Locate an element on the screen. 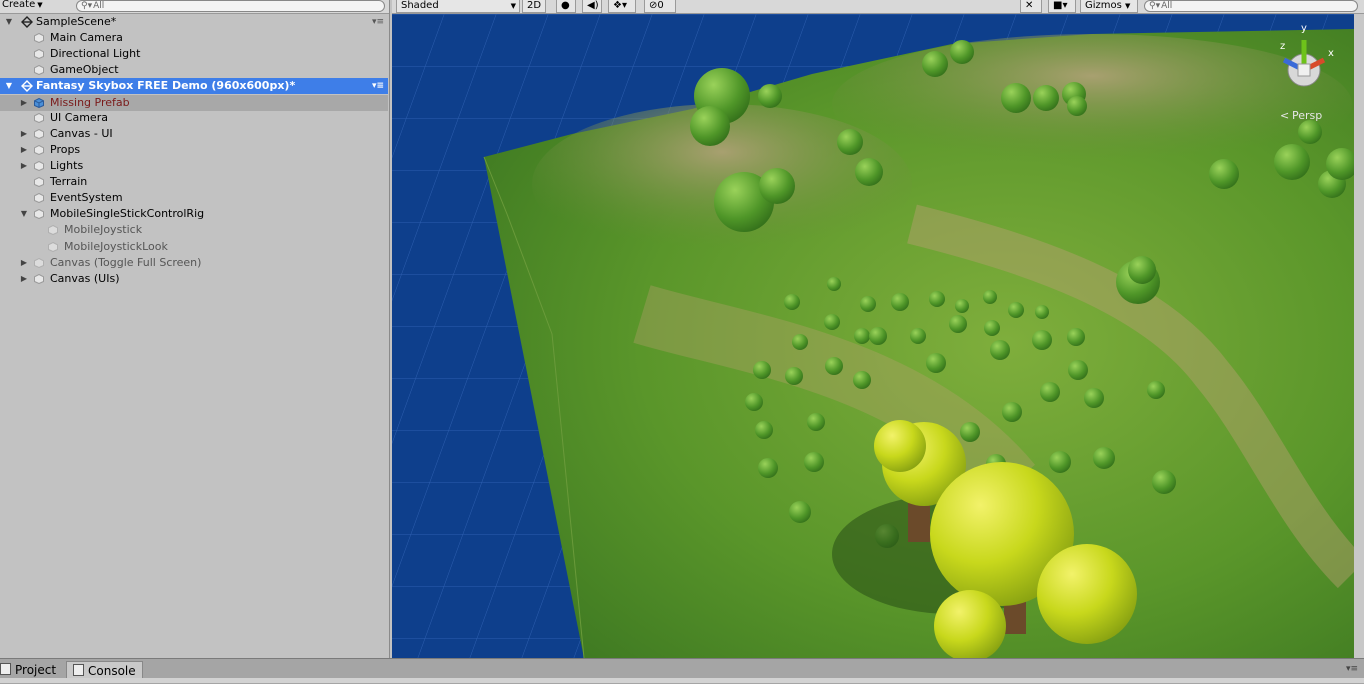 Image resolution: width=1364 pixels, height=684 pixels. hill is located at coordinates (1092, 104).